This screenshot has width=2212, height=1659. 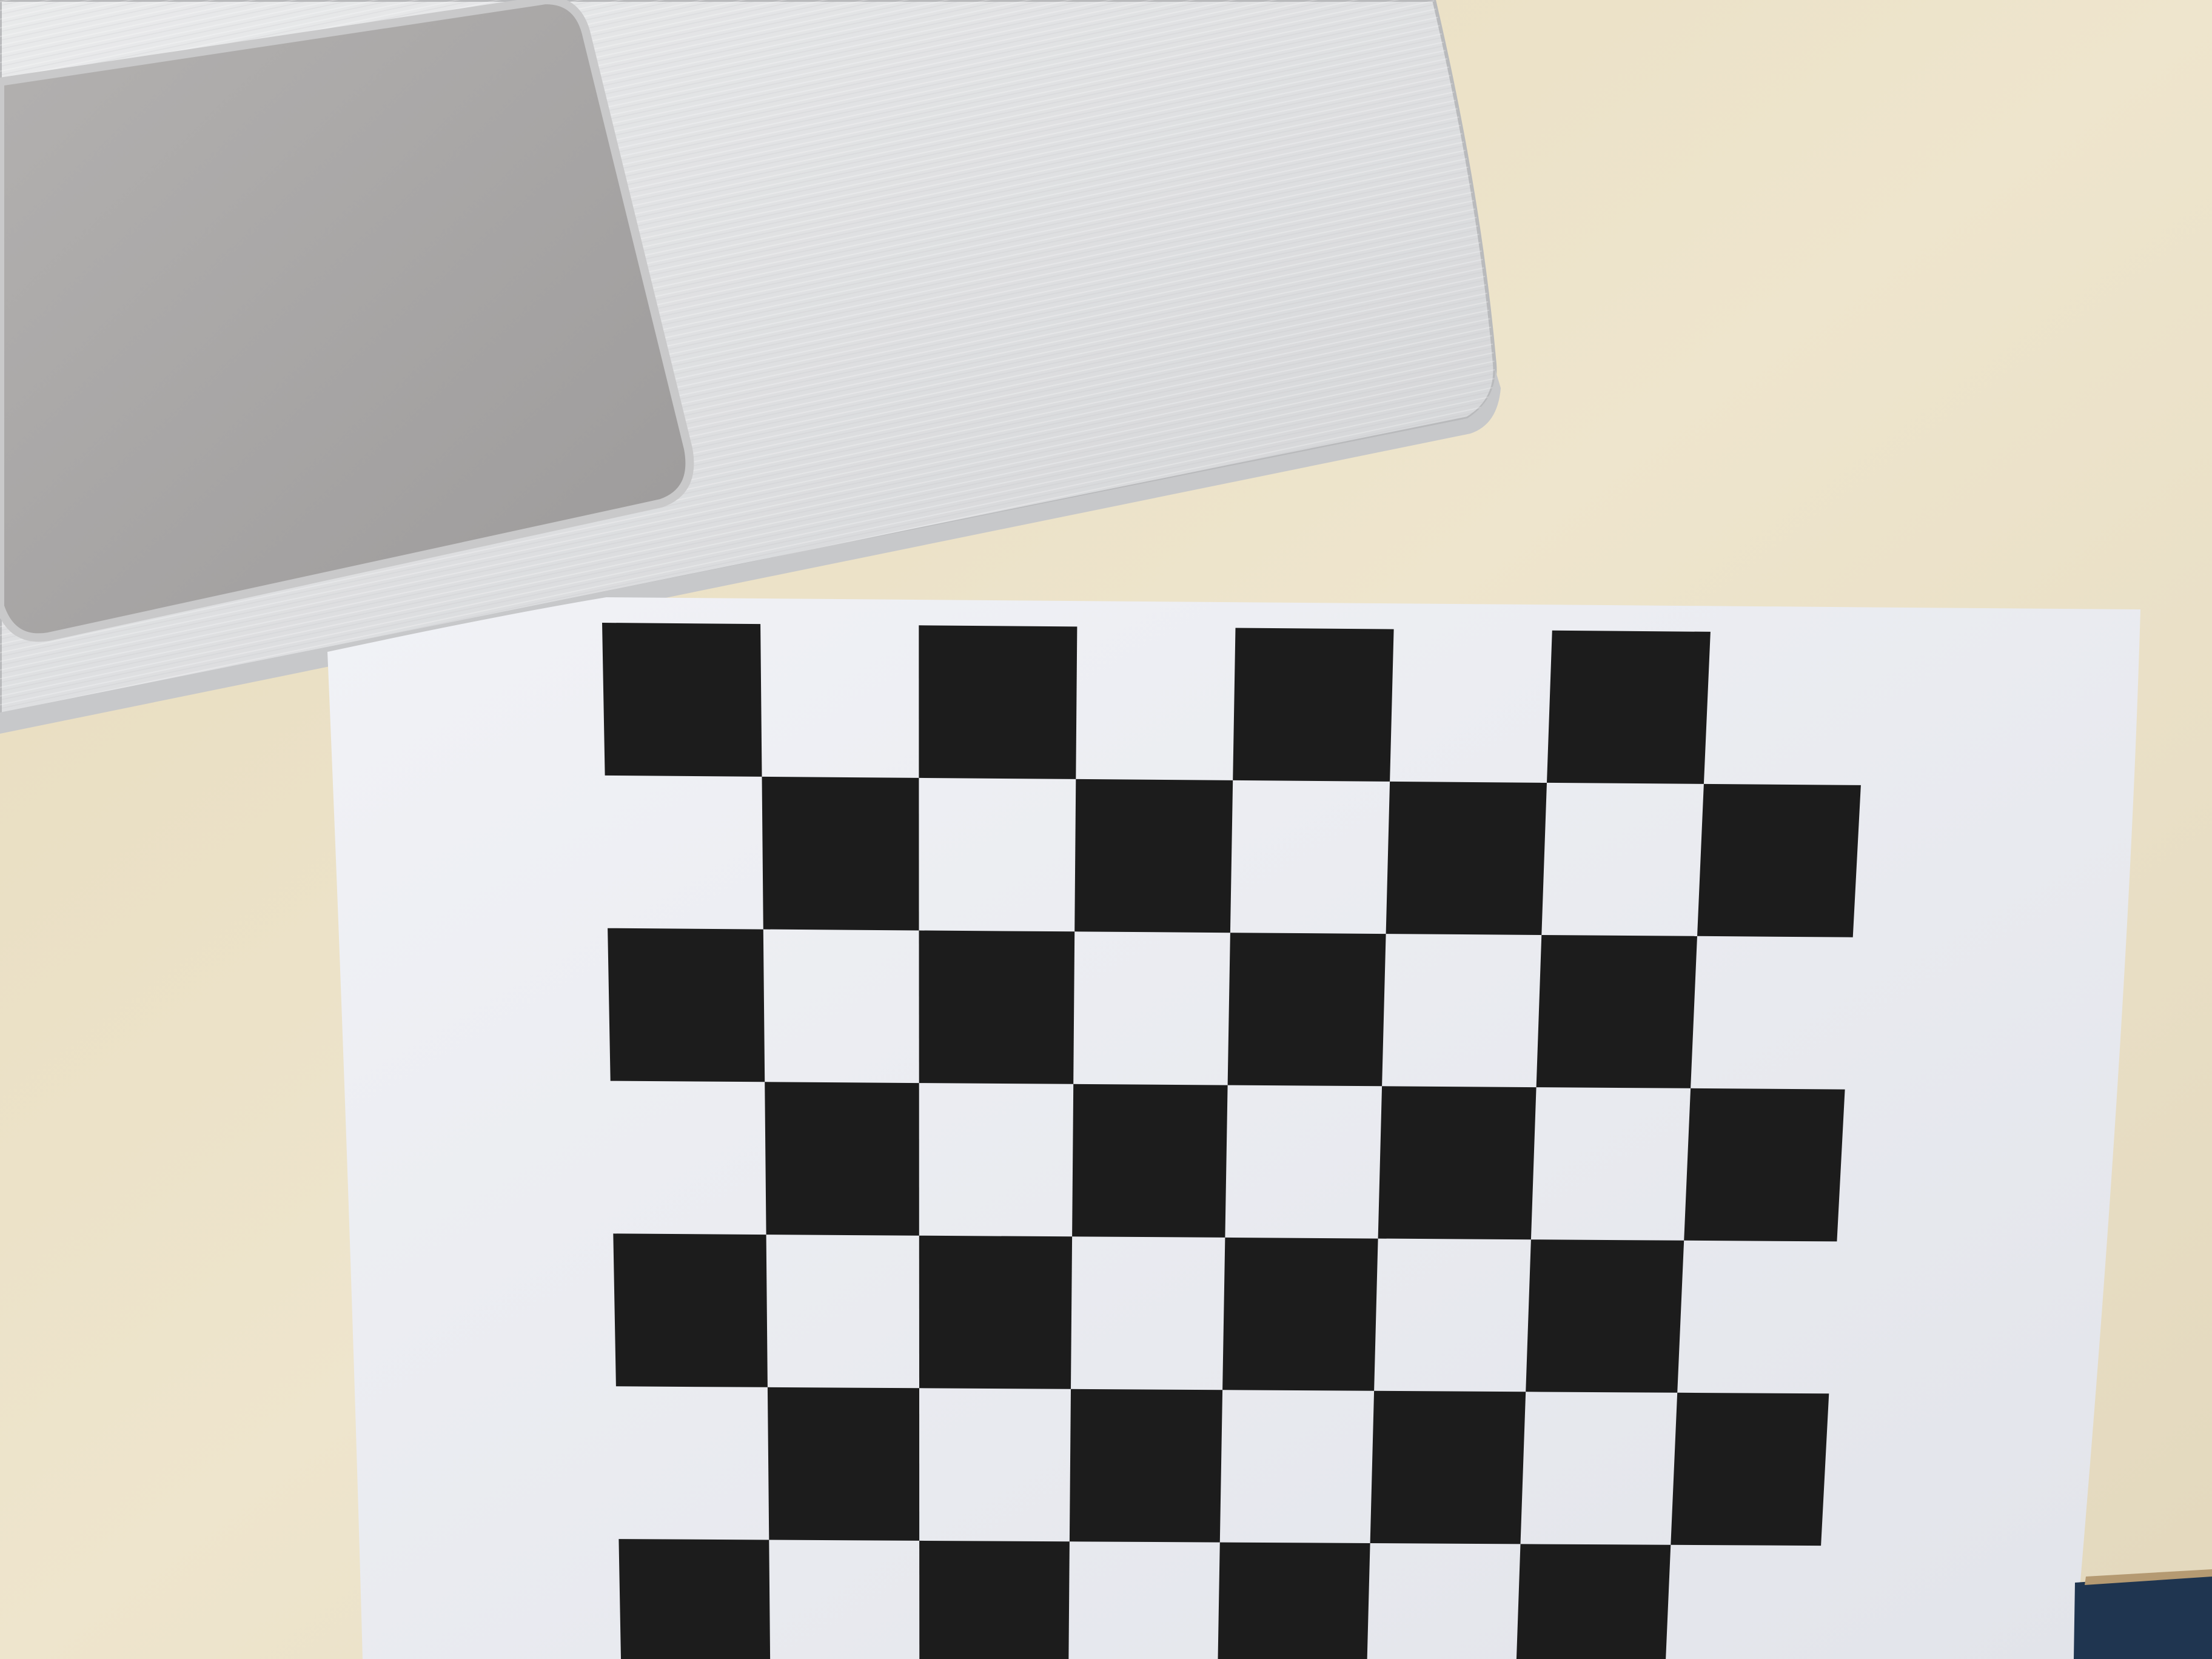 What do you see at coordinates (840, 854) in the screenshot?
I see `checker-square-r1-c1` at bounding box center [840, 854].